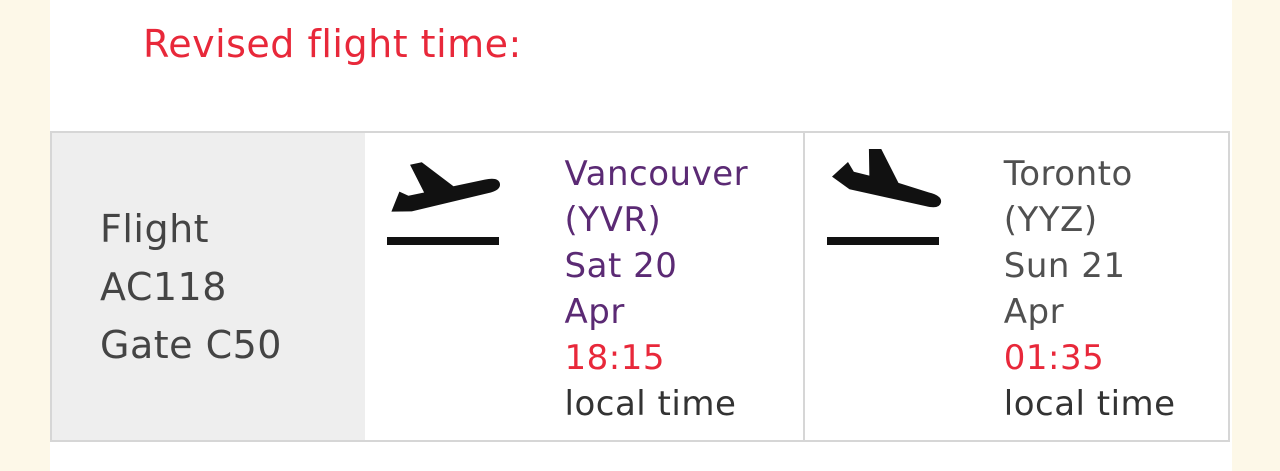  What do you see at coordinates (1064, 266) in the screenshot?
I see `arrival-date-day: Sun 21` at bounding box center [1064, 266].